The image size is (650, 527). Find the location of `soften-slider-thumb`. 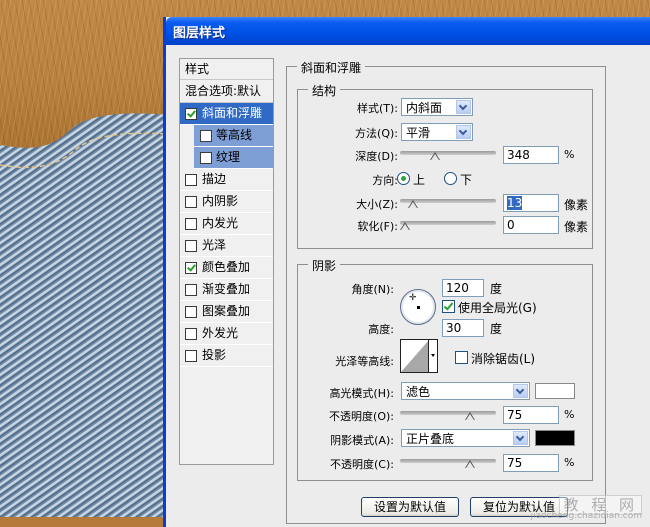

soften-slider-thumb is located at coordinates (405, 226).